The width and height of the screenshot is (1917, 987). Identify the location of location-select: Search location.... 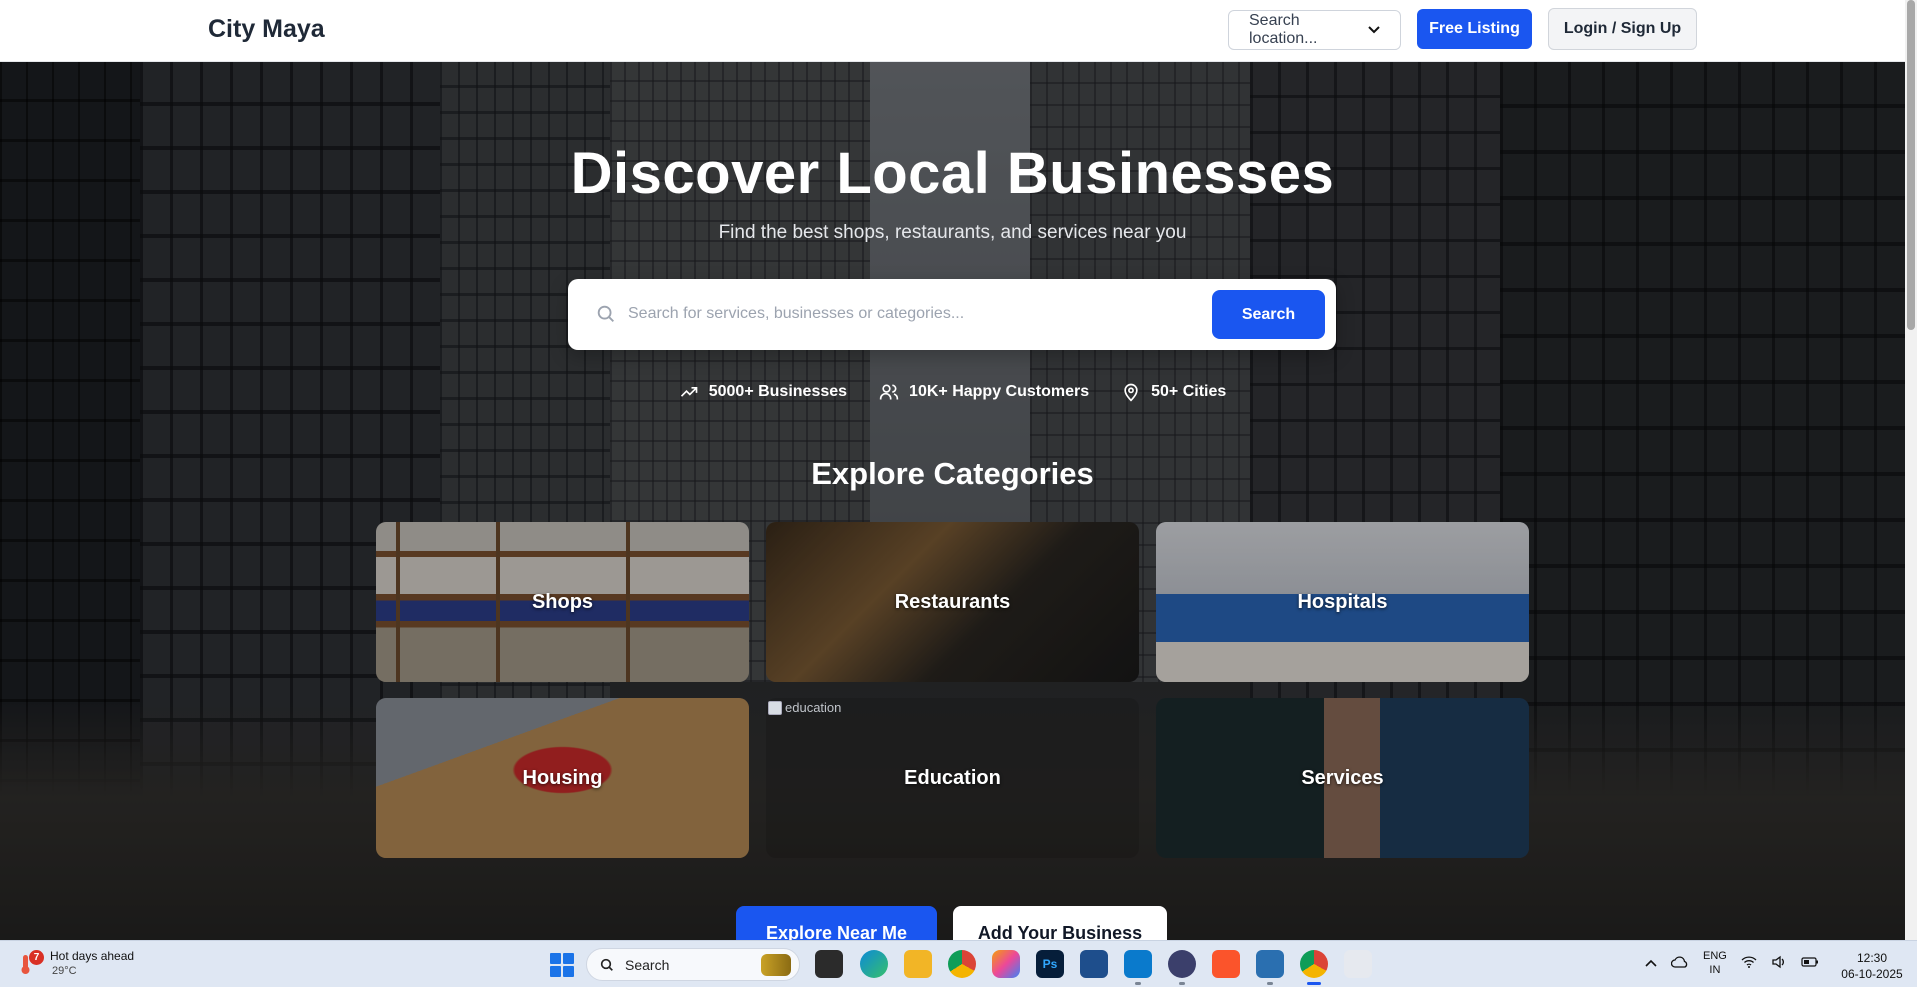
(1314, 30).